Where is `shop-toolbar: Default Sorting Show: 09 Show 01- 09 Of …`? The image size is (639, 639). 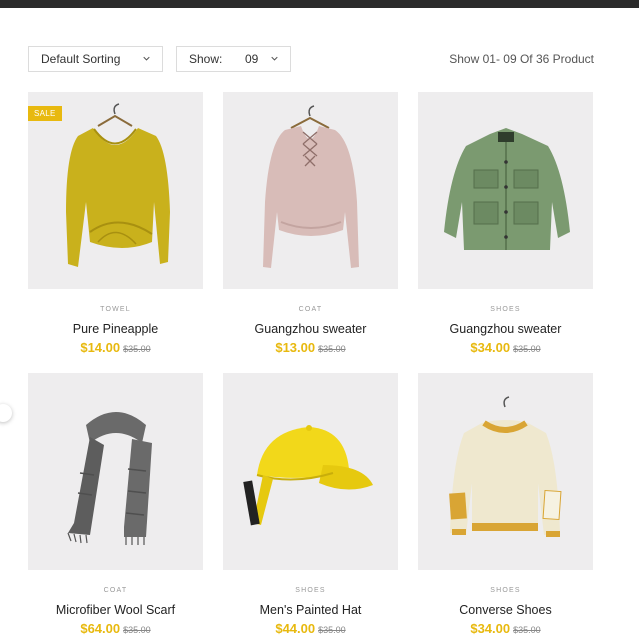 shop-toolbar: Default Sorting Show: 09 Show 01- 09 Of … is located at coordinates (311, 59).